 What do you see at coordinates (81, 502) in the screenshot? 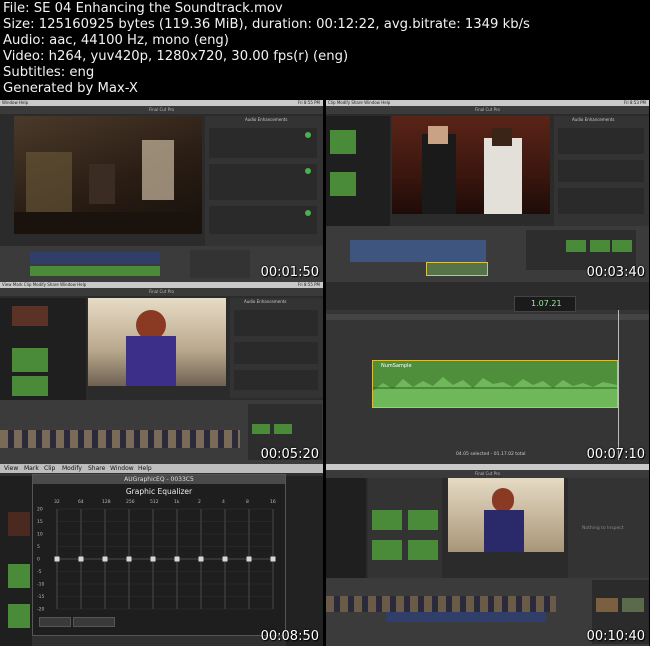
I see `eq-freq-label: 64` at bounding box center [81, 502].